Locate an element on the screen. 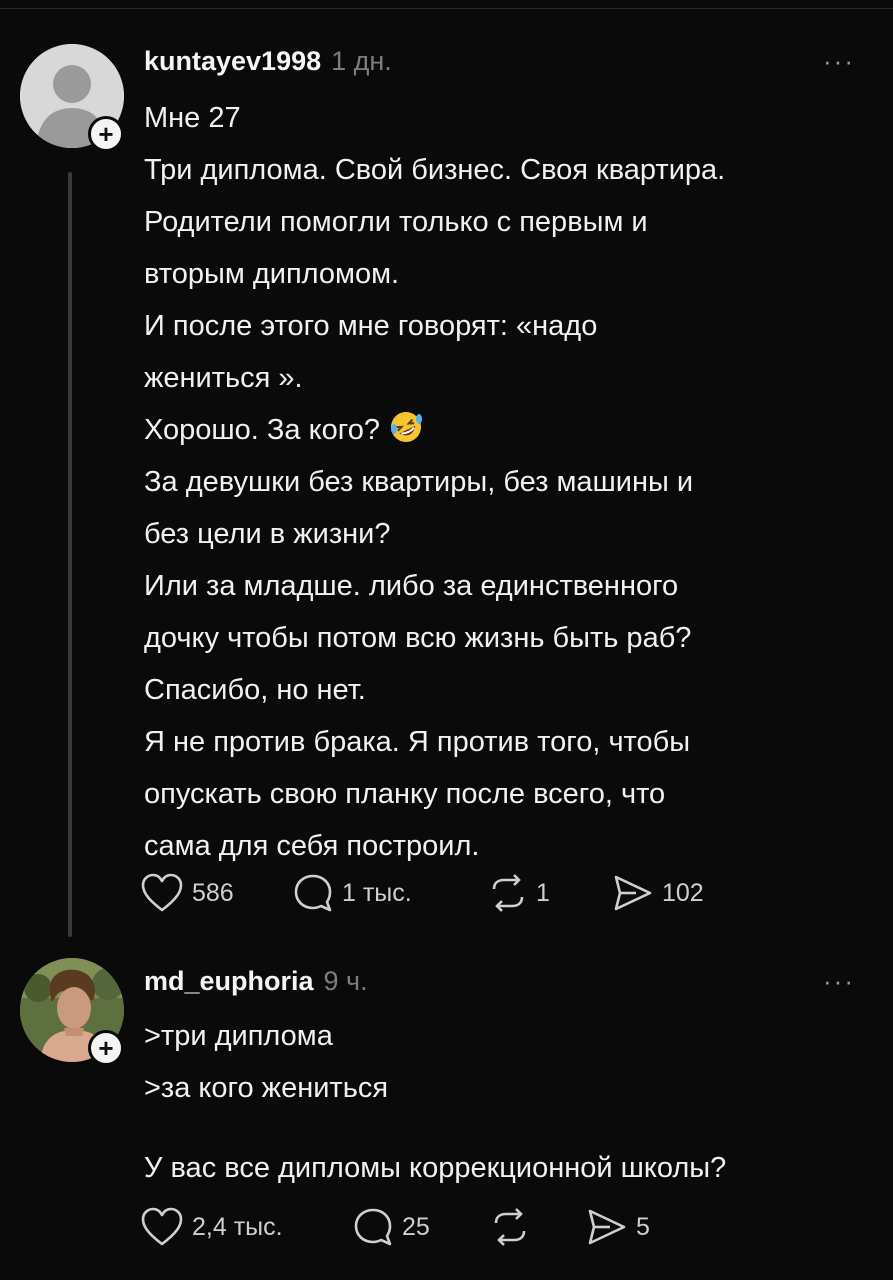 The width and height of the screenshot is (893, 1280). post-line: Я не против брака. Я против того, чтобы is located at coordinates (417, 742).